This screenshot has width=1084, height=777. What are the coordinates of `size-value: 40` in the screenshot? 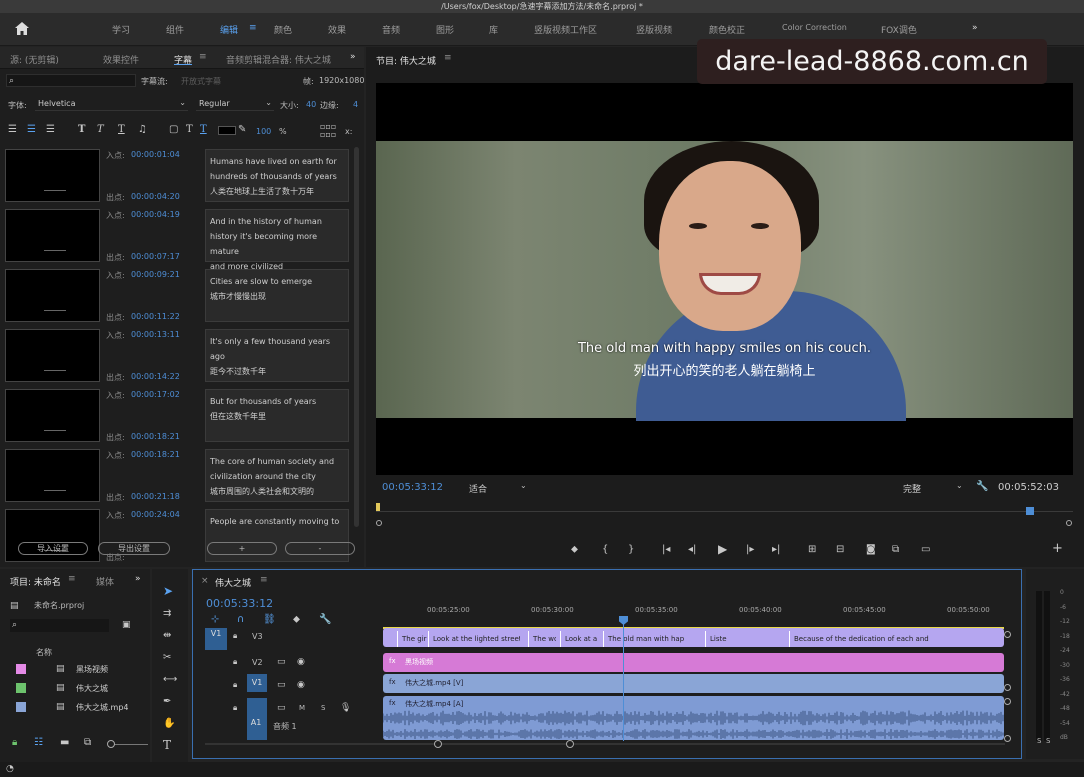 It's located at (311, 104).